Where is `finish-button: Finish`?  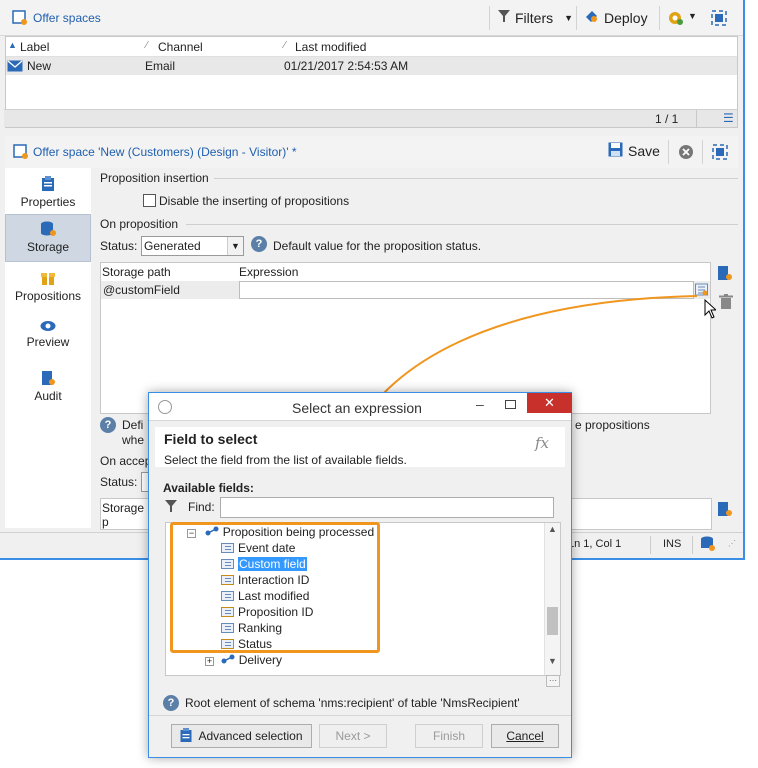
finish-button: Finish is located at coordinates (449, 736).